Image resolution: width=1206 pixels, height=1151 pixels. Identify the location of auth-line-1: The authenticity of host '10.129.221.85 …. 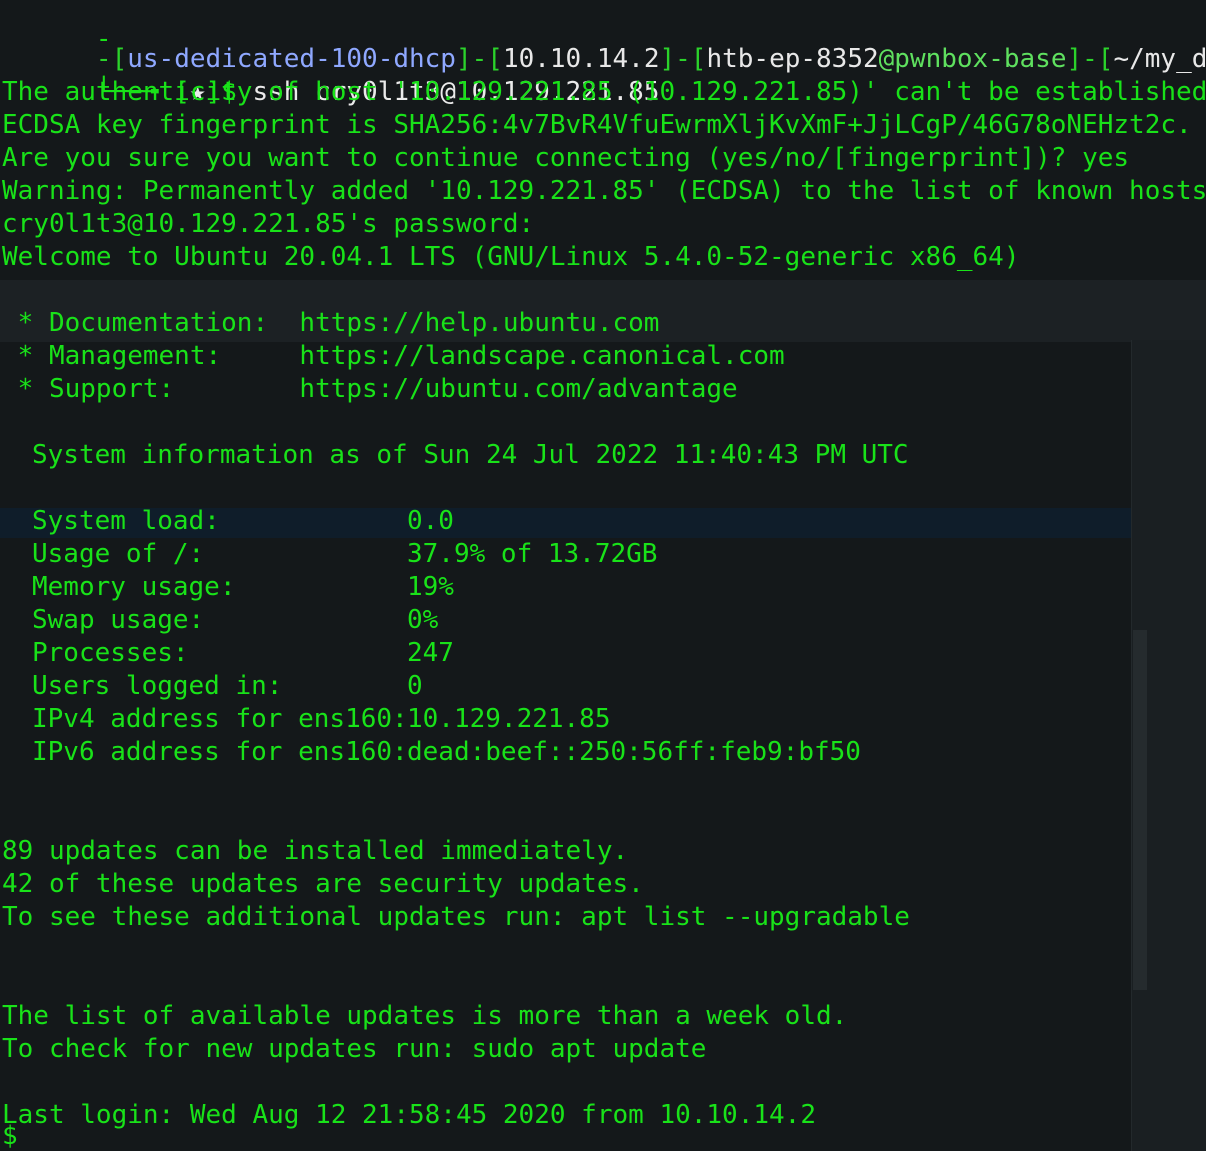
(604, 92).